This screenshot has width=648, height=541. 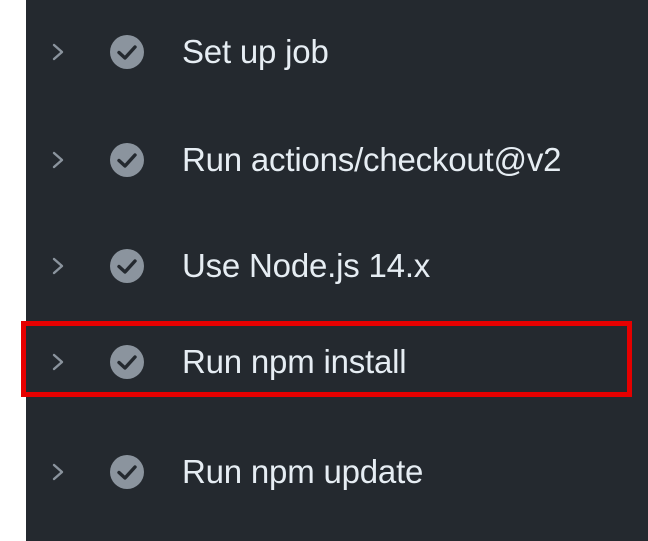 I want to click on step-row-run-actions-checkout: Run actions/checkout@v2, so click(x=324, y=160).